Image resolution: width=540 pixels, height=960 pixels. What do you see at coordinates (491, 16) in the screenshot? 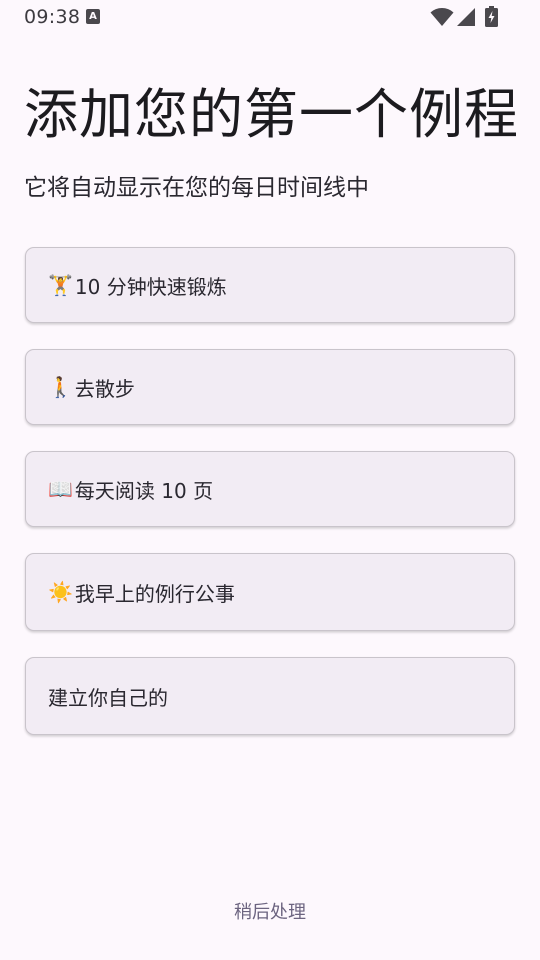
I see `battery-icon` at bounding box center [491, 16].